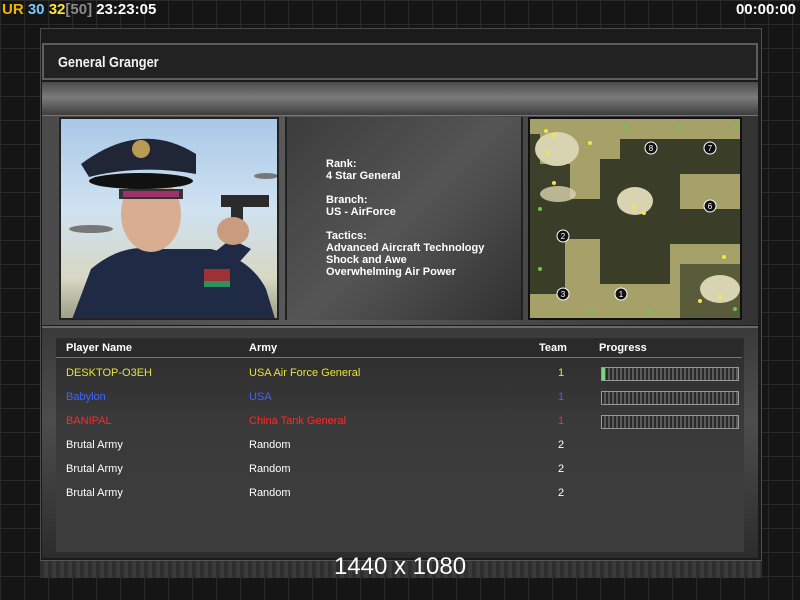 The height and width of the screenshot is (600, 800). What do you see at coordinates (710, 206) in the screenshot?
I see `spawn-label: 6` at bounding box center [710, 206].